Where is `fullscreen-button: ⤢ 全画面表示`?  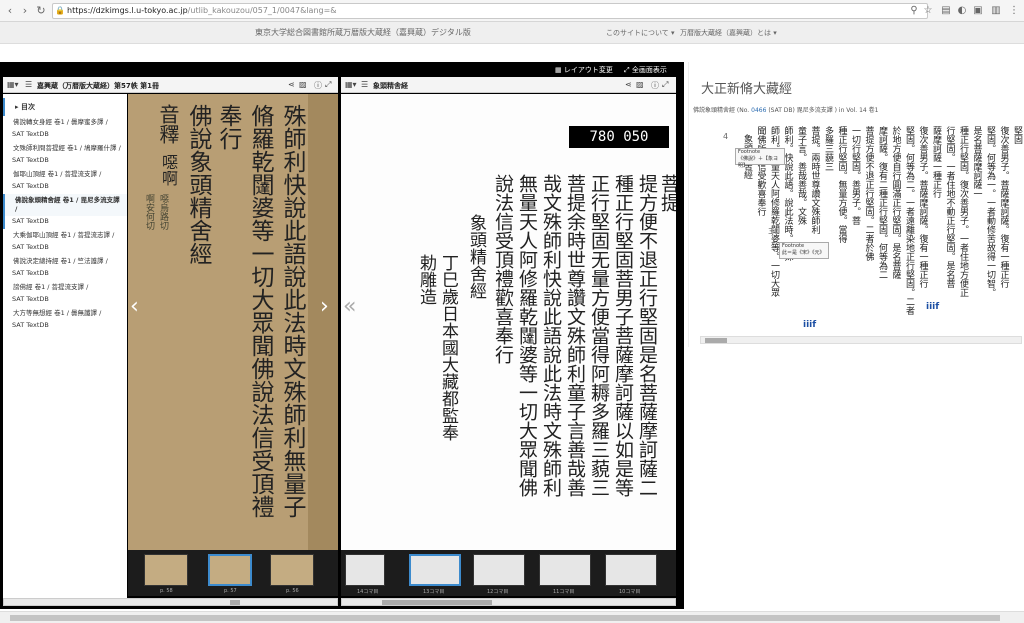
fullscreen-button: ⤢ 全画面表示 is located at coordinates (645, 70).